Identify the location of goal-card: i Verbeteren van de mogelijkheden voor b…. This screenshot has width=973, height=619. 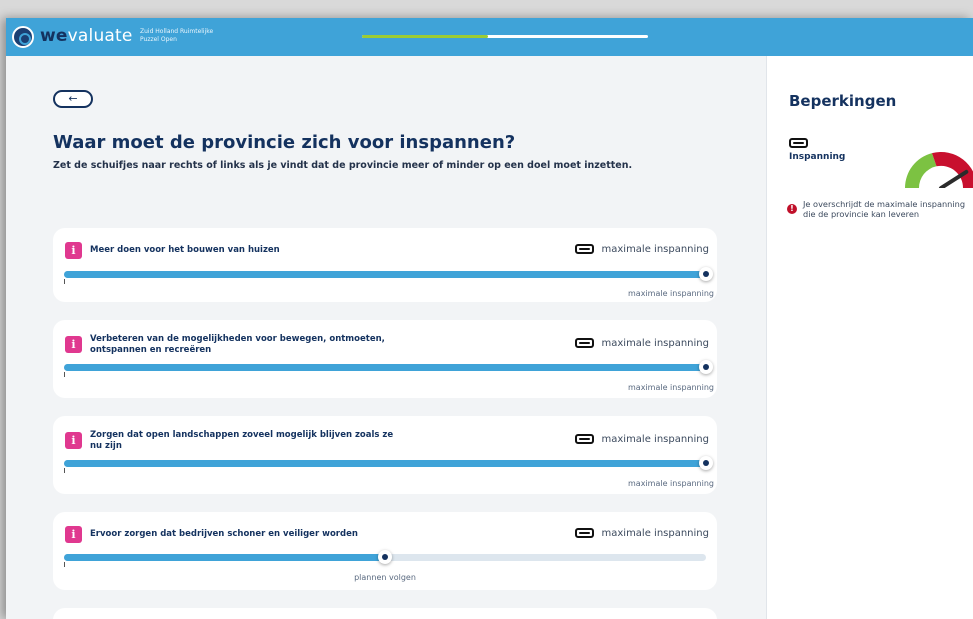
(385, 359).